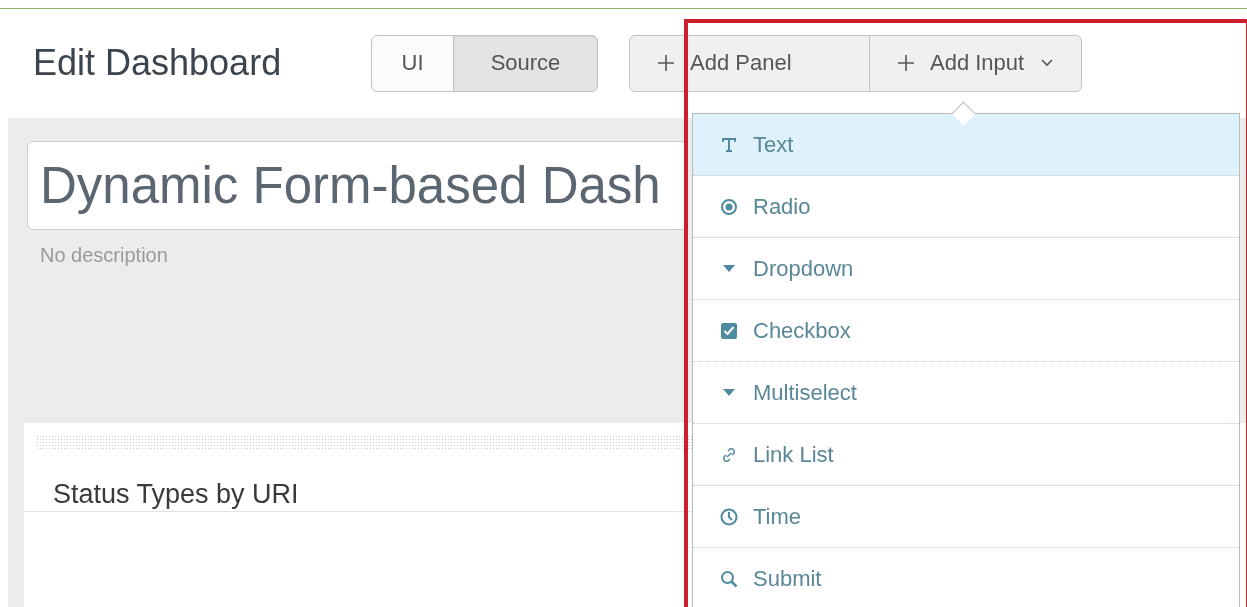 This screenshot has width=1247, height=607. Describe the element at coordinates (966, 331) in the screenshot. I see `menu-item: Checkbox` at that location.